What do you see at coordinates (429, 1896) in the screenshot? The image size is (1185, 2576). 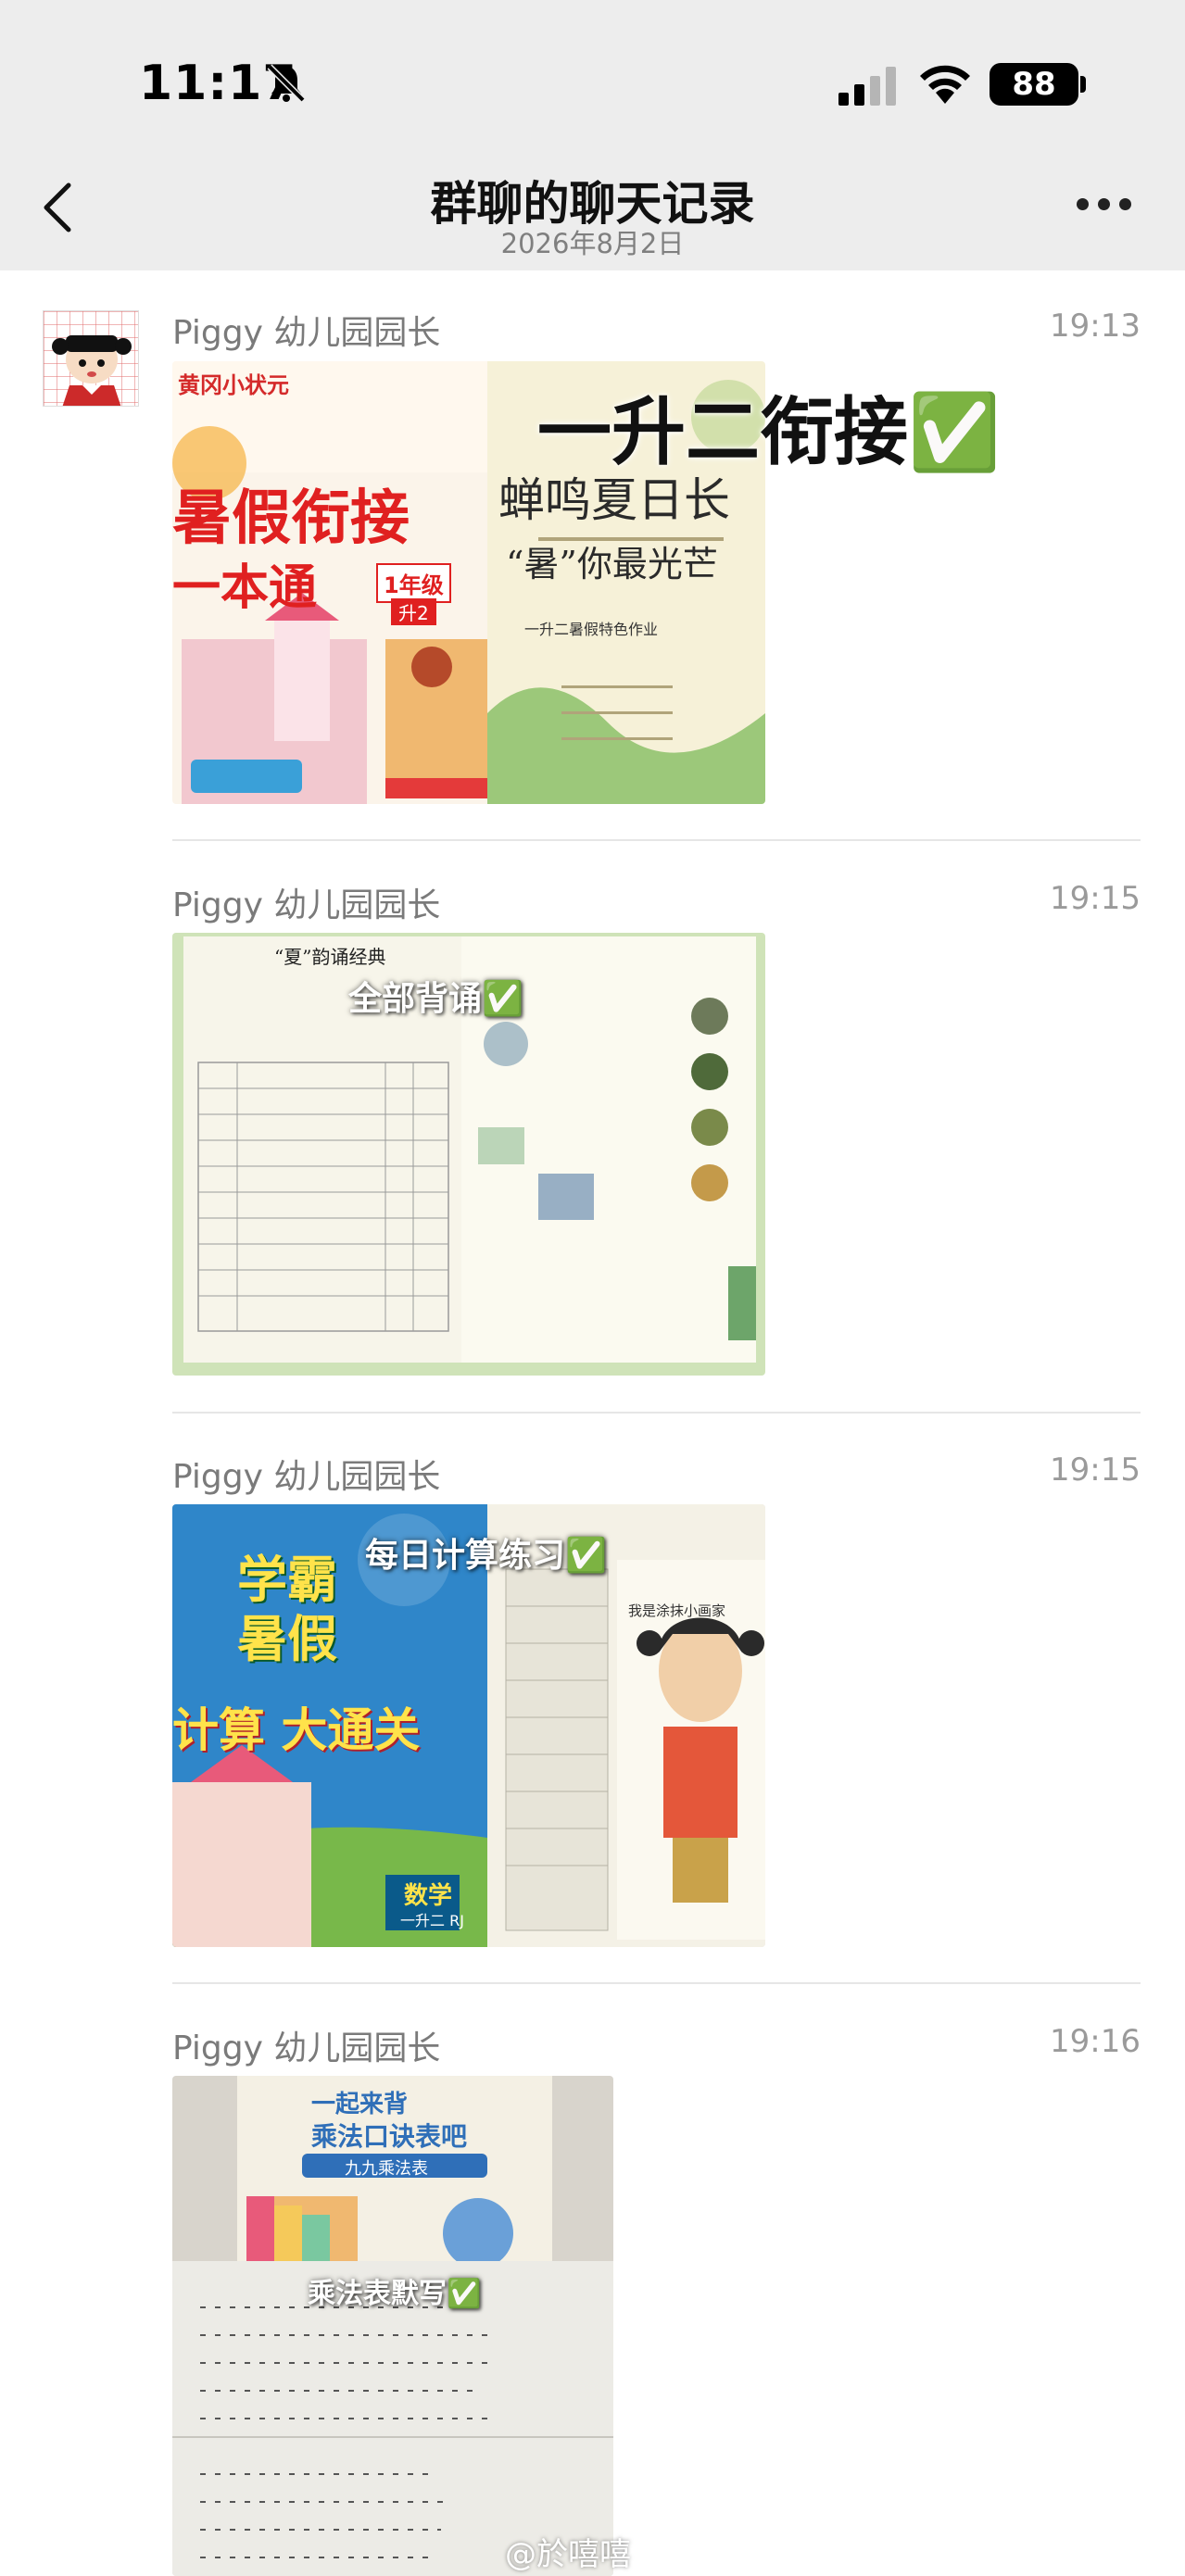 I see `math-book-subject: 数学` at bounding box center [429, 1896].